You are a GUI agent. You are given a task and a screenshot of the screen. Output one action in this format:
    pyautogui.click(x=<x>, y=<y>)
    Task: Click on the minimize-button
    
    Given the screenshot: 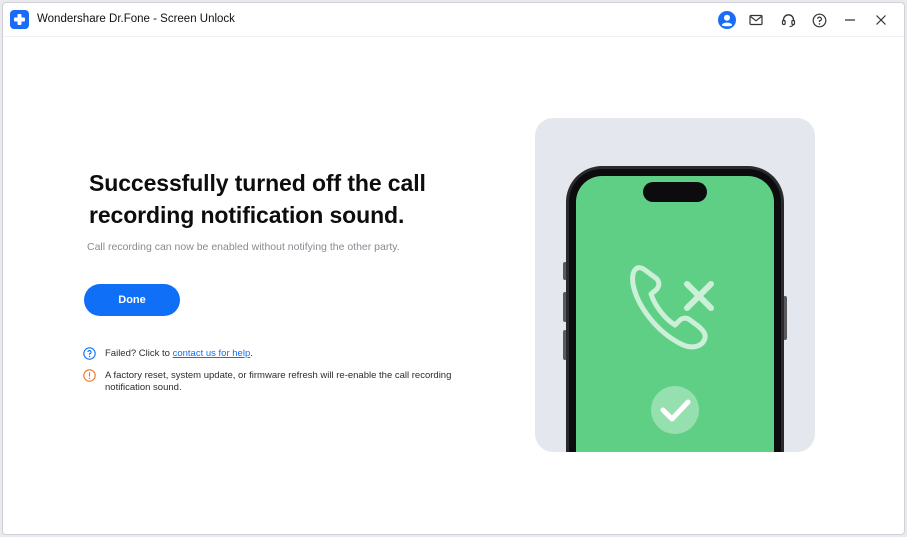 What is the action you would take?
    pyautogui.click(x=850, y=20)
    